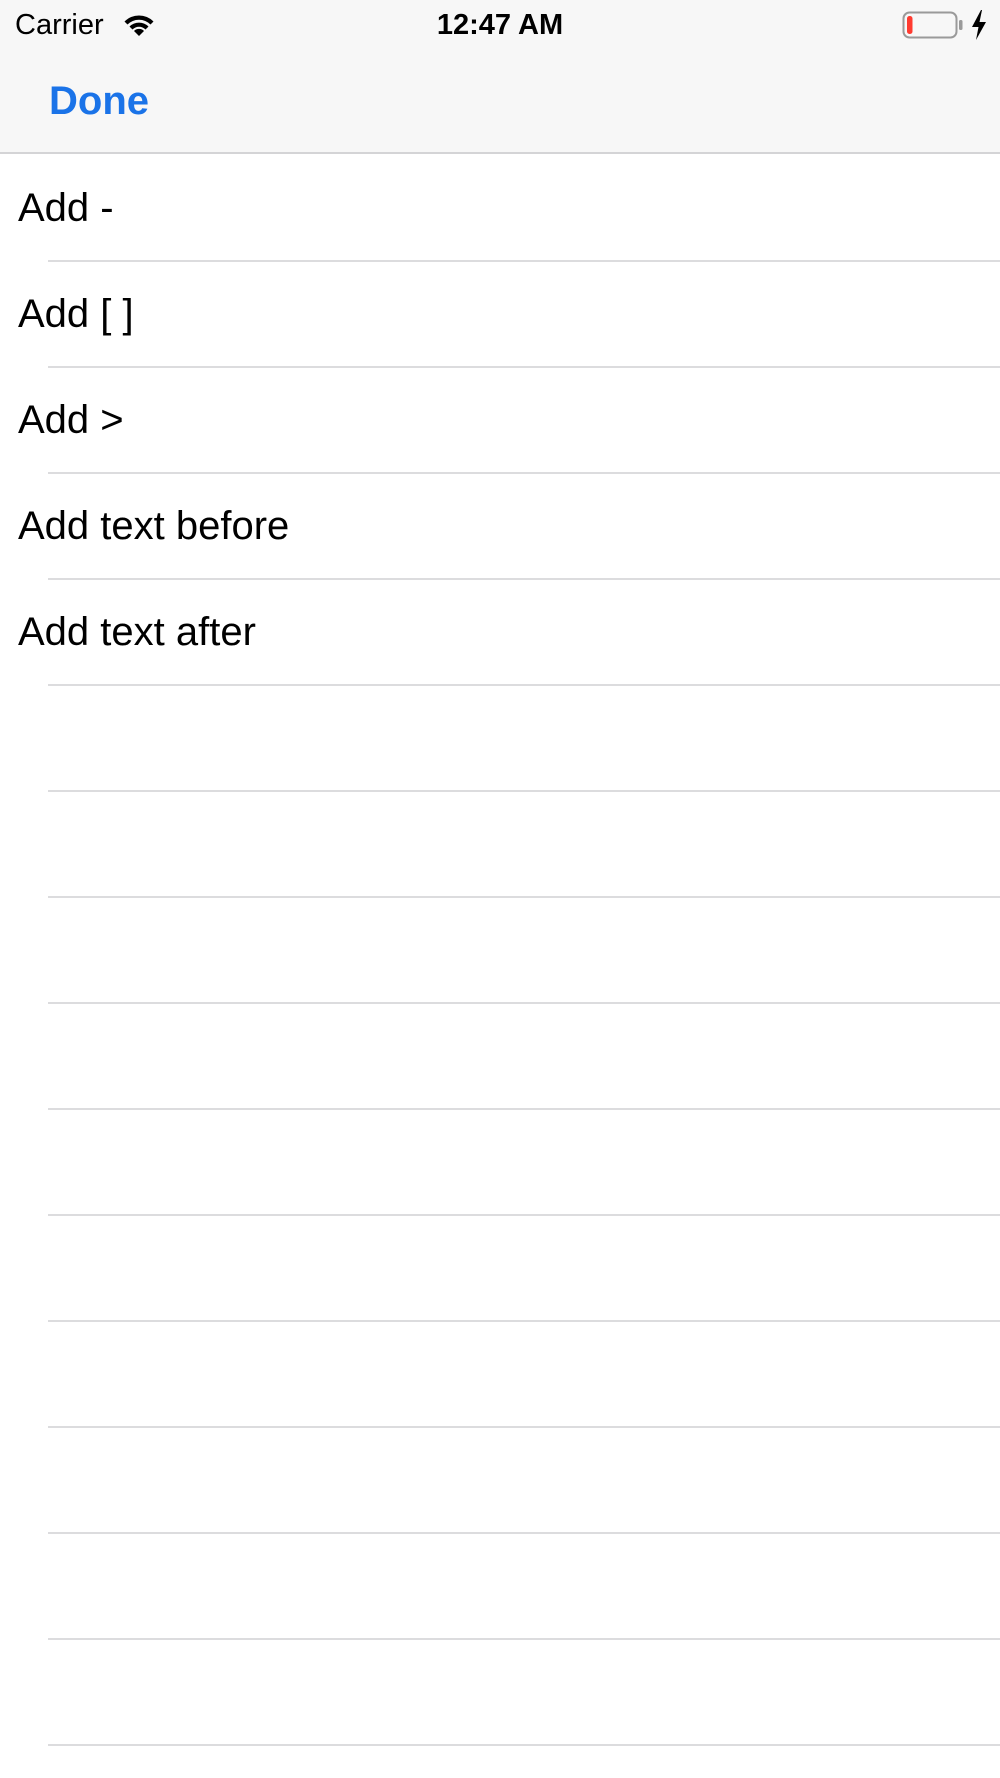 This screenshot has height=1778, width=1000. What do you see at coordinates (71, 420) in the screenshot?
I see `option-label: Add >` at bounding box center [71, 420].